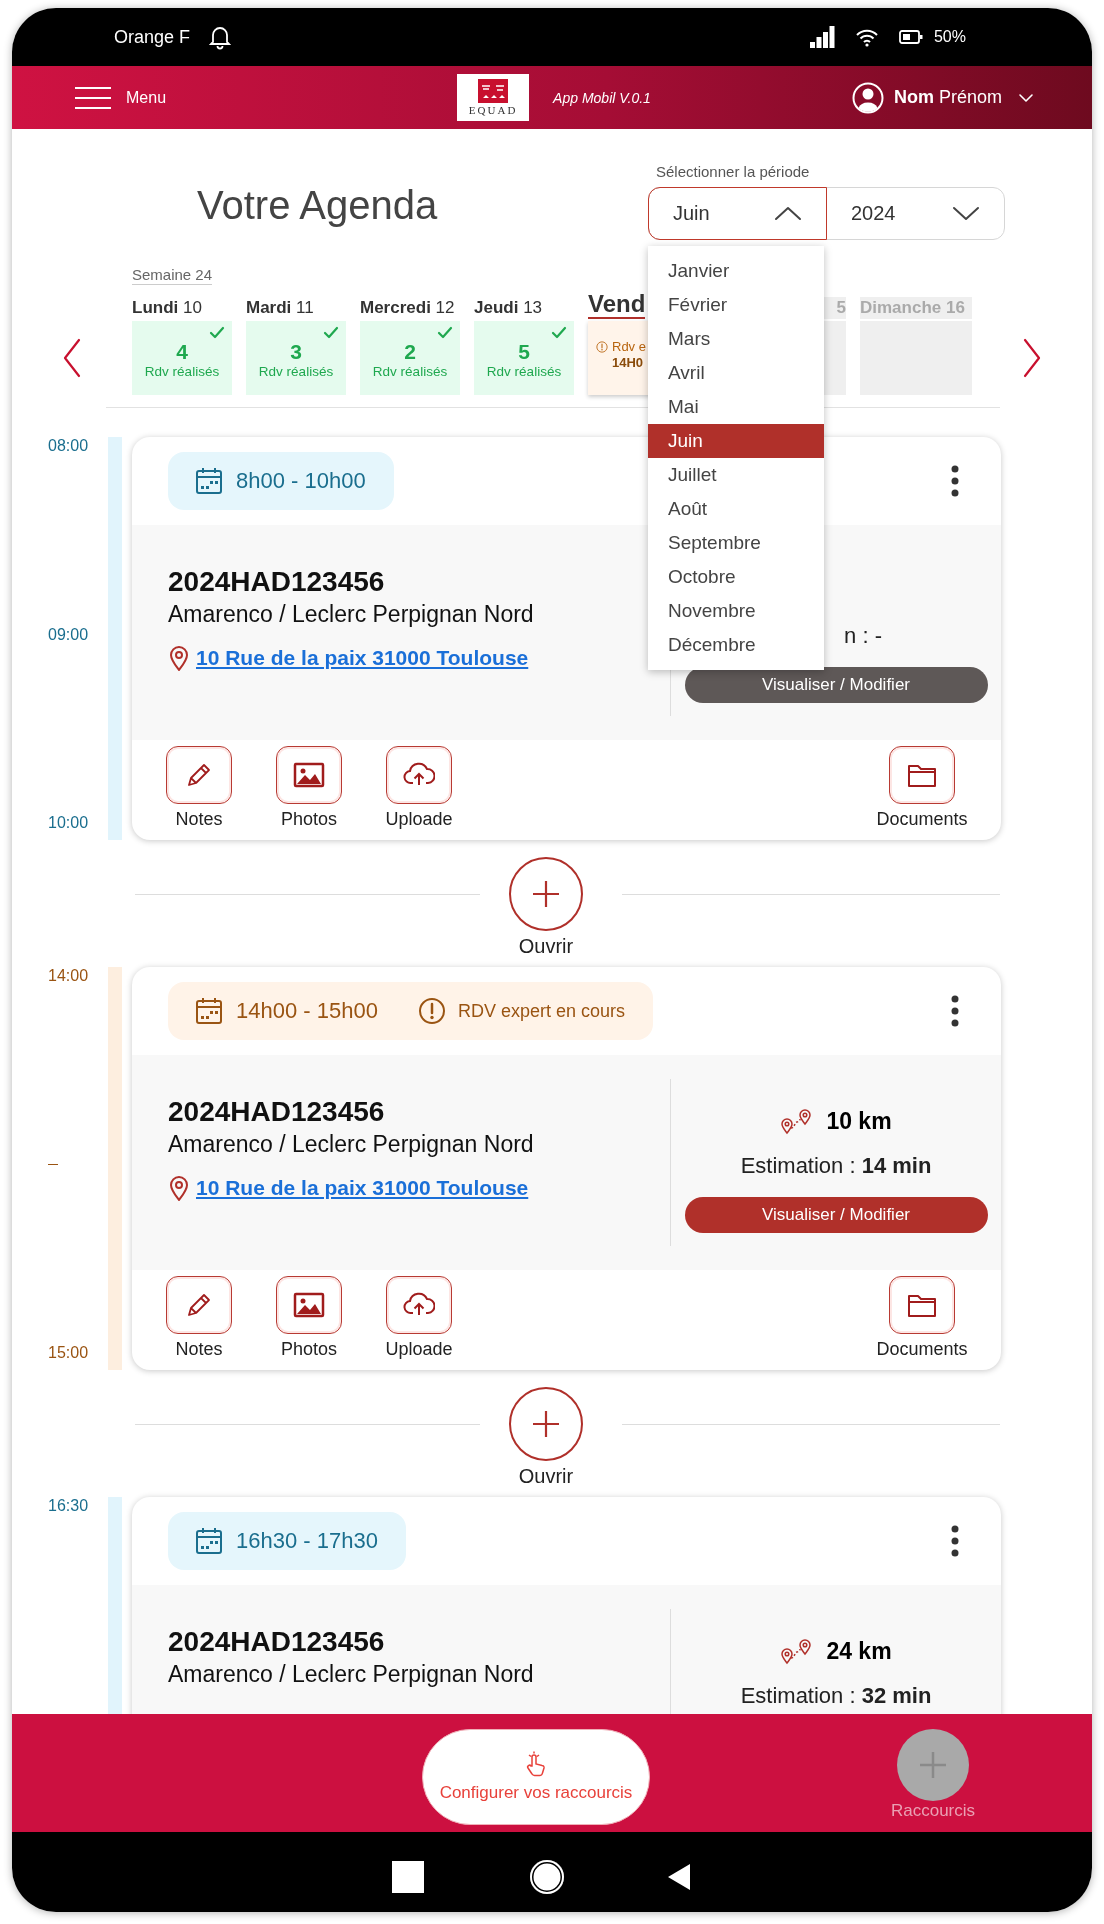 Image resolution: width=1104 pixels, height=1924 pixels. Describe the element at coordinates (69, 1506) in the screenshot. I see `time-label: 16:30` at that location.